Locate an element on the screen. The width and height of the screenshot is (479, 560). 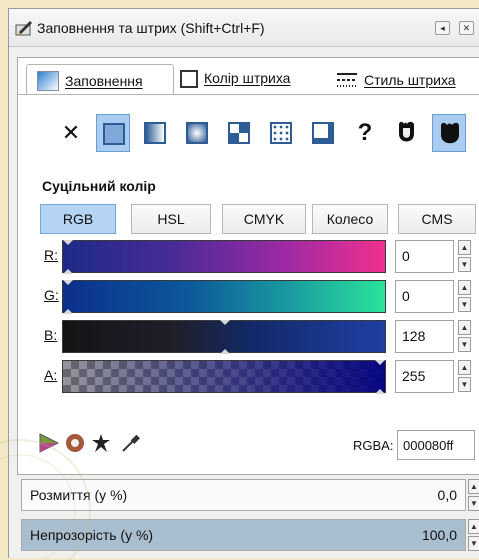
linear-gradient-icon is located at coordinates (155, 133).